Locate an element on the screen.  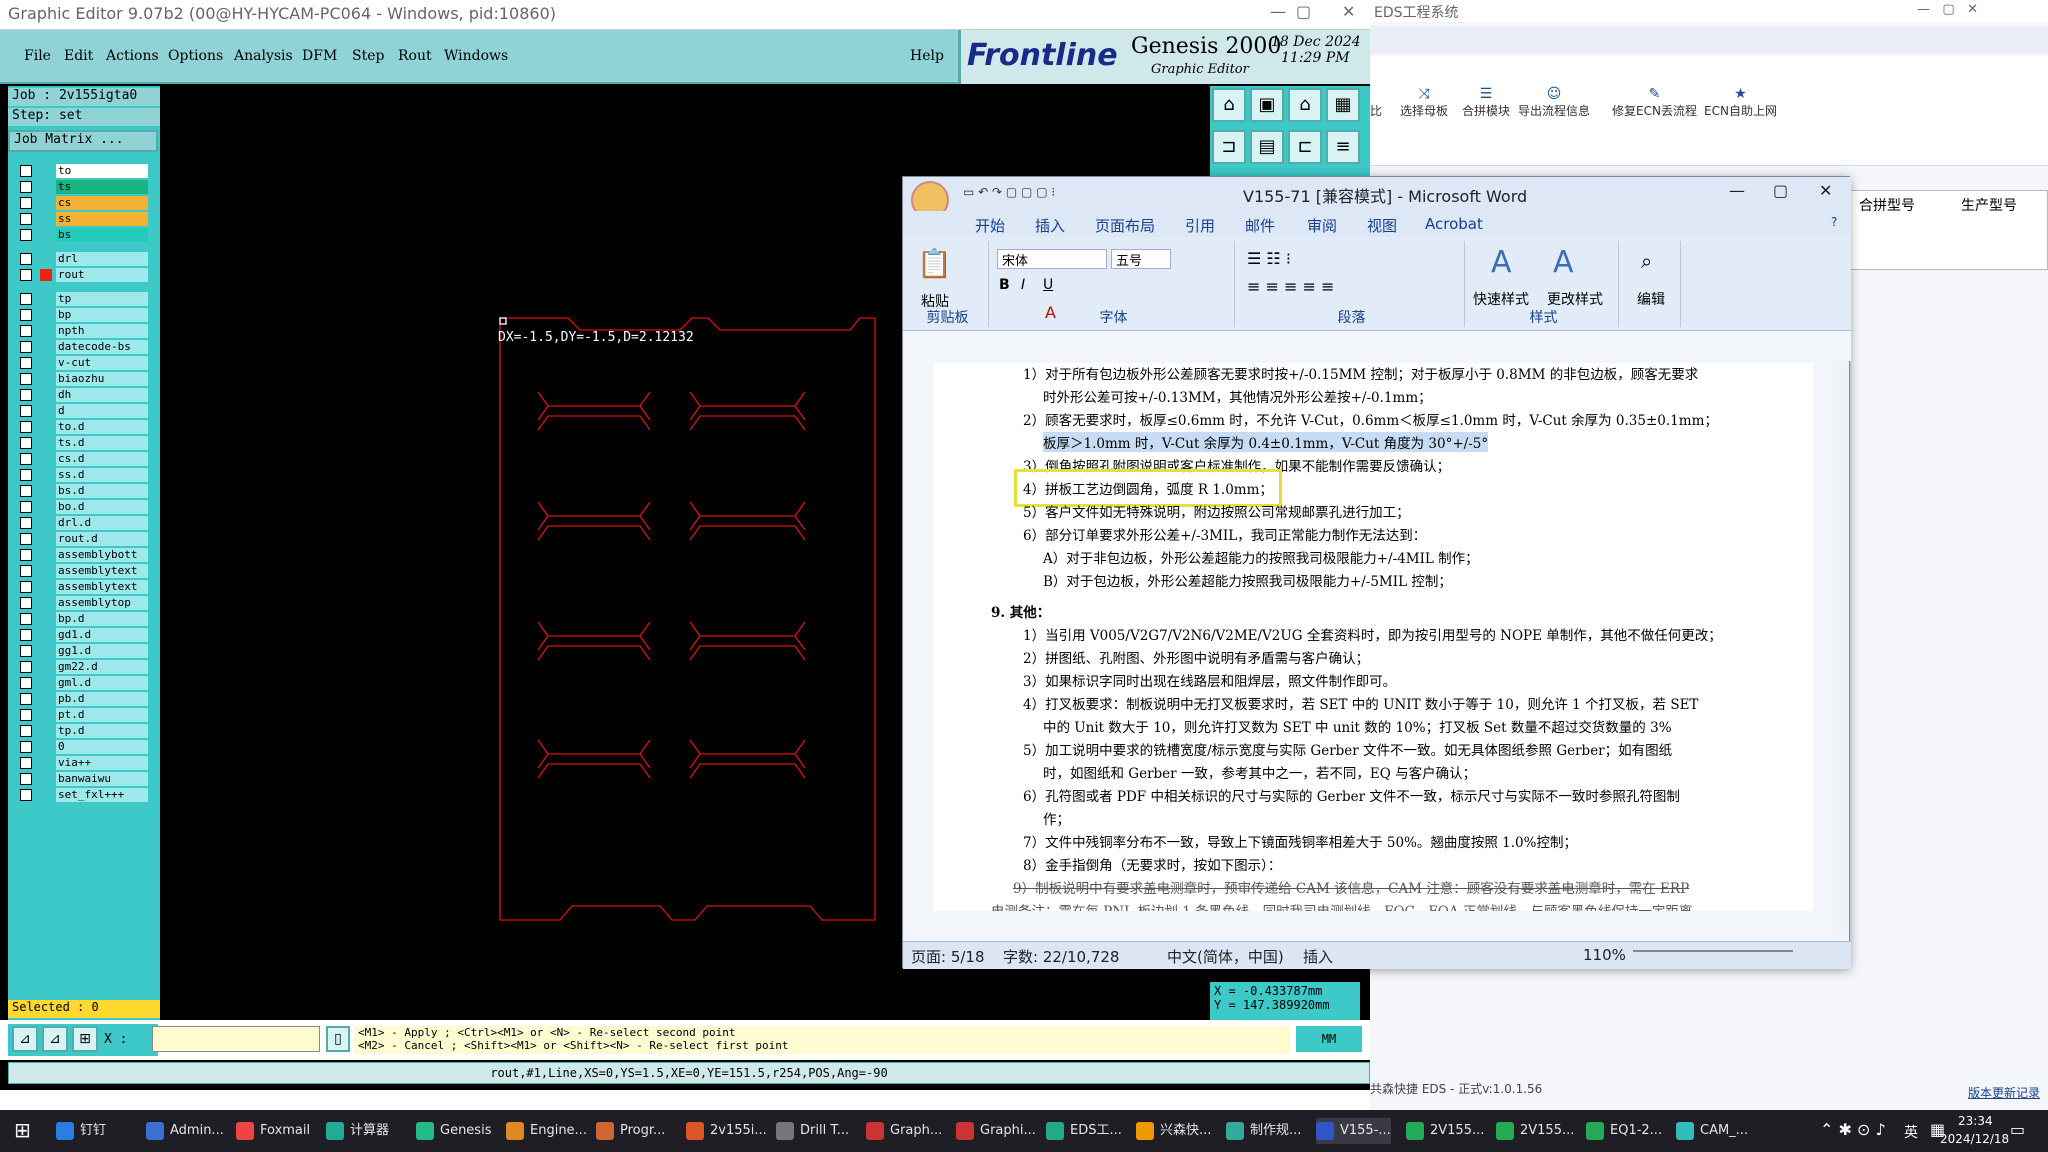
layer-row: ss is located at coordinates (84, 219).